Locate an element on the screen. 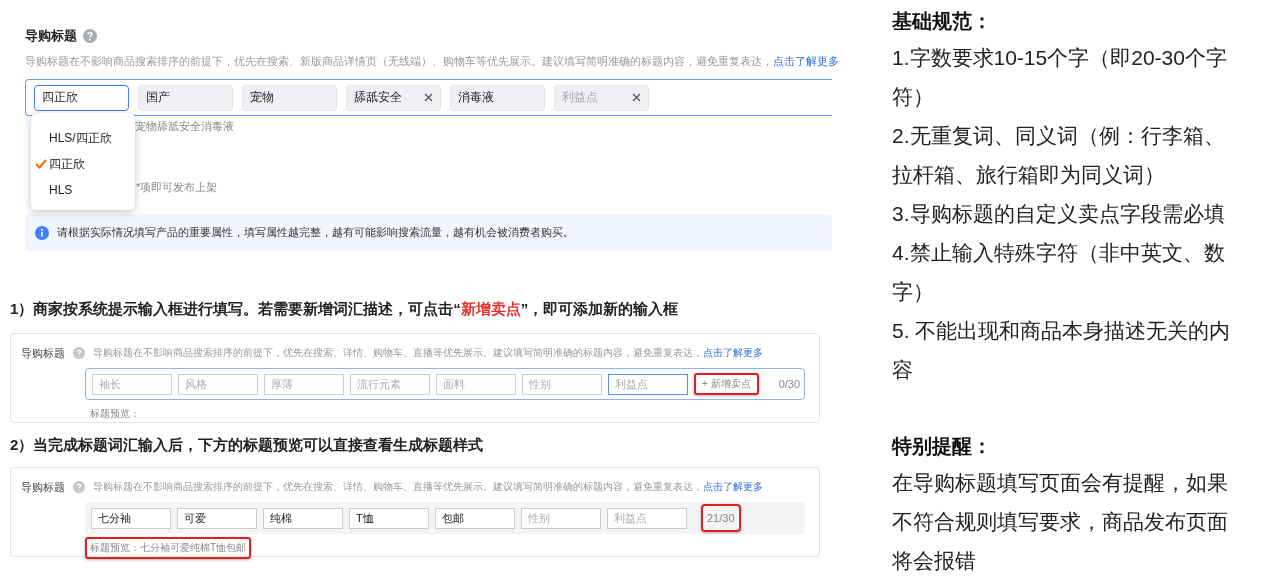 This screenshot has width=1280, height=582. guideline-item: 4.禁止输入特殊字符（非中英文、数字） is located at coordinates (1059, 272).